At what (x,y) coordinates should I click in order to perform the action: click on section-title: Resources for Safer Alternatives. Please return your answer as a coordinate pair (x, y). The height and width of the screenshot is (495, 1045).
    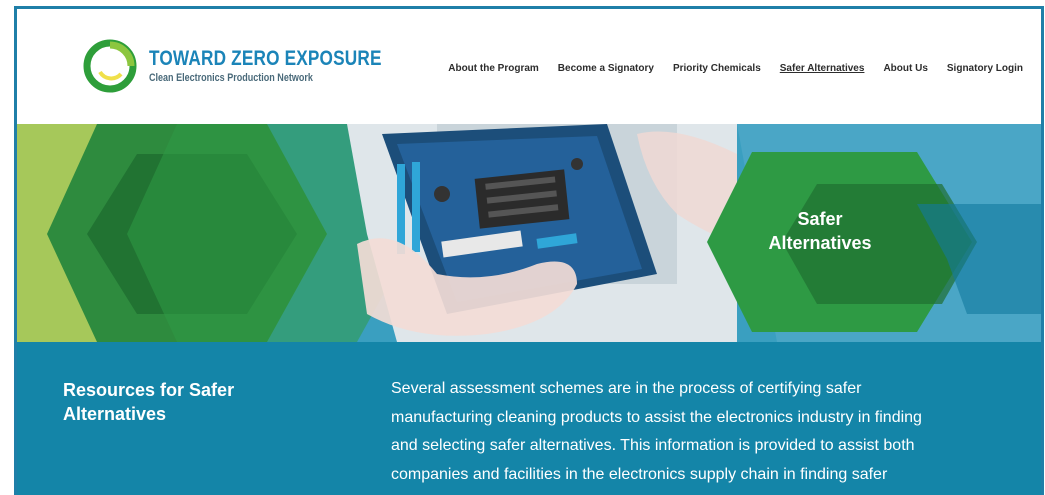
    Looking at the image, I should click on (149, 402).